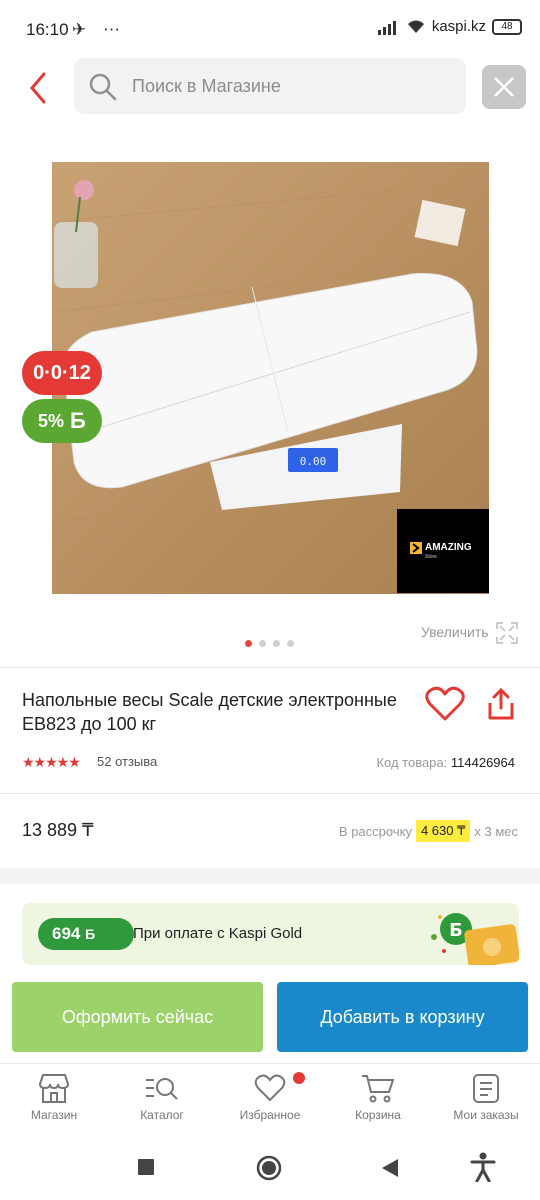 This screenshot has height=1200, width=540. I want to click on signal-icon, so click(386, 27).